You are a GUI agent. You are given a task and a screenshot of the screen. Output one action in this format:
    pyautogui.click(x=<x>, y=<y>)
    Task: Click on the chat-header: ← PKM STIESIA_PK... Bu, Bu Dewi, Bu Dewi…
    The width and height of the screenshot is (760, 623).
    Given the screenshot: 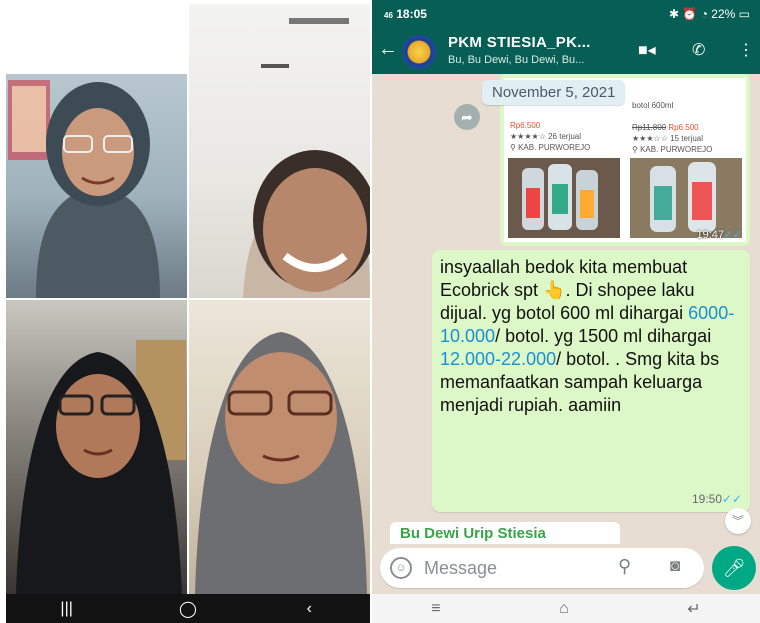 What is the action you would take?
    pyautogui.click(x=566, y=51)
    